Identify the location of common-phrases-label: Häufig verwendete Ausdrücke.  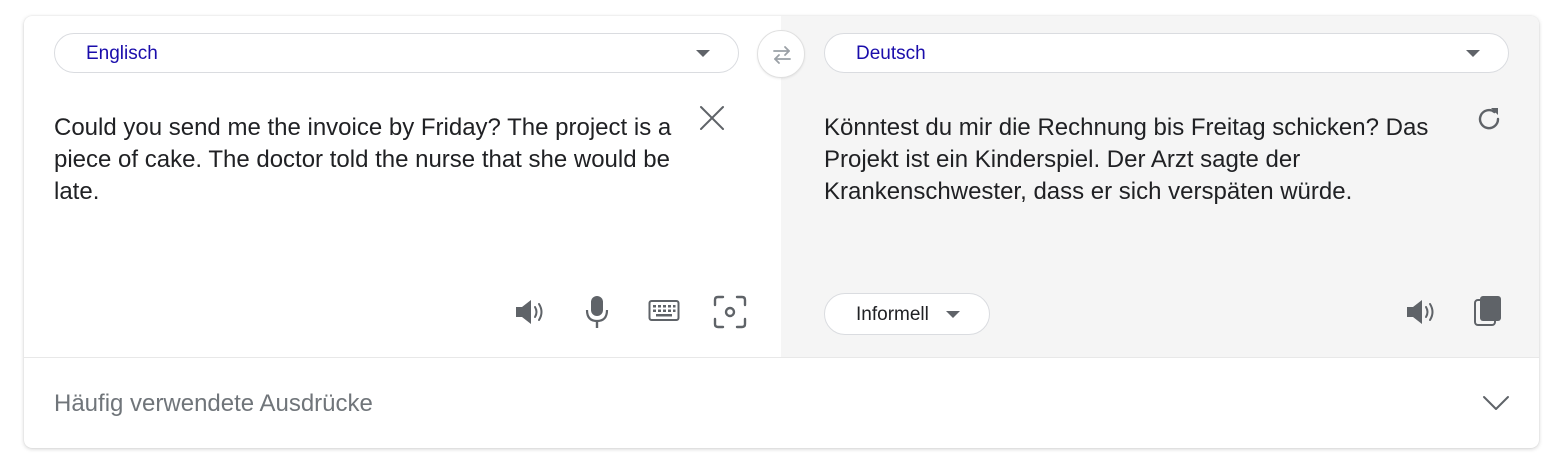
(213, 403).